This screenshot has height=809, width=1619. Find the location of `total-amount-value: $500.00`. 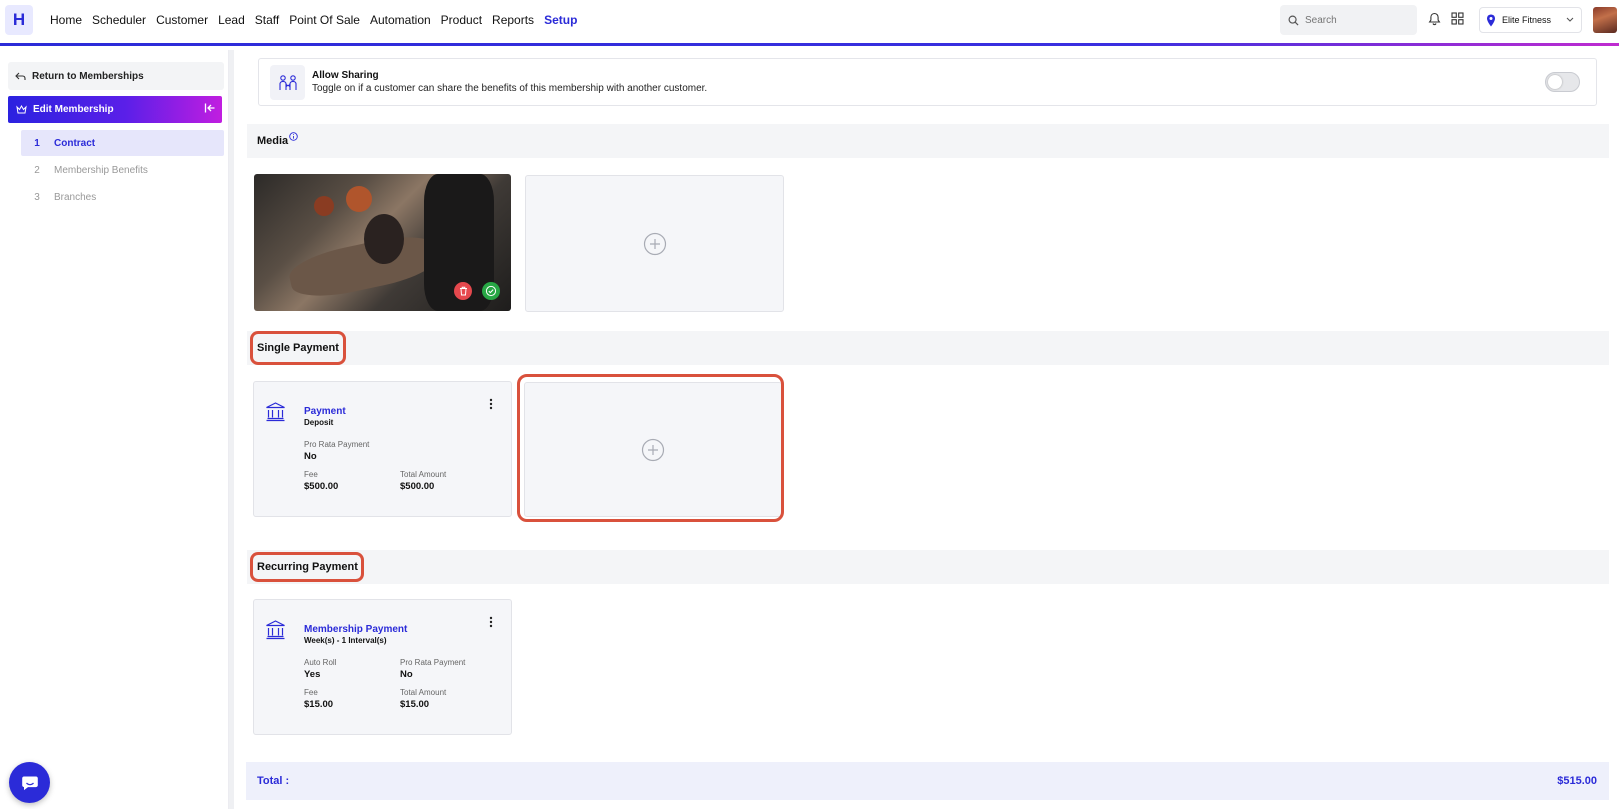

total-amount-value: $500.00 is located at coordinates (417, 486).